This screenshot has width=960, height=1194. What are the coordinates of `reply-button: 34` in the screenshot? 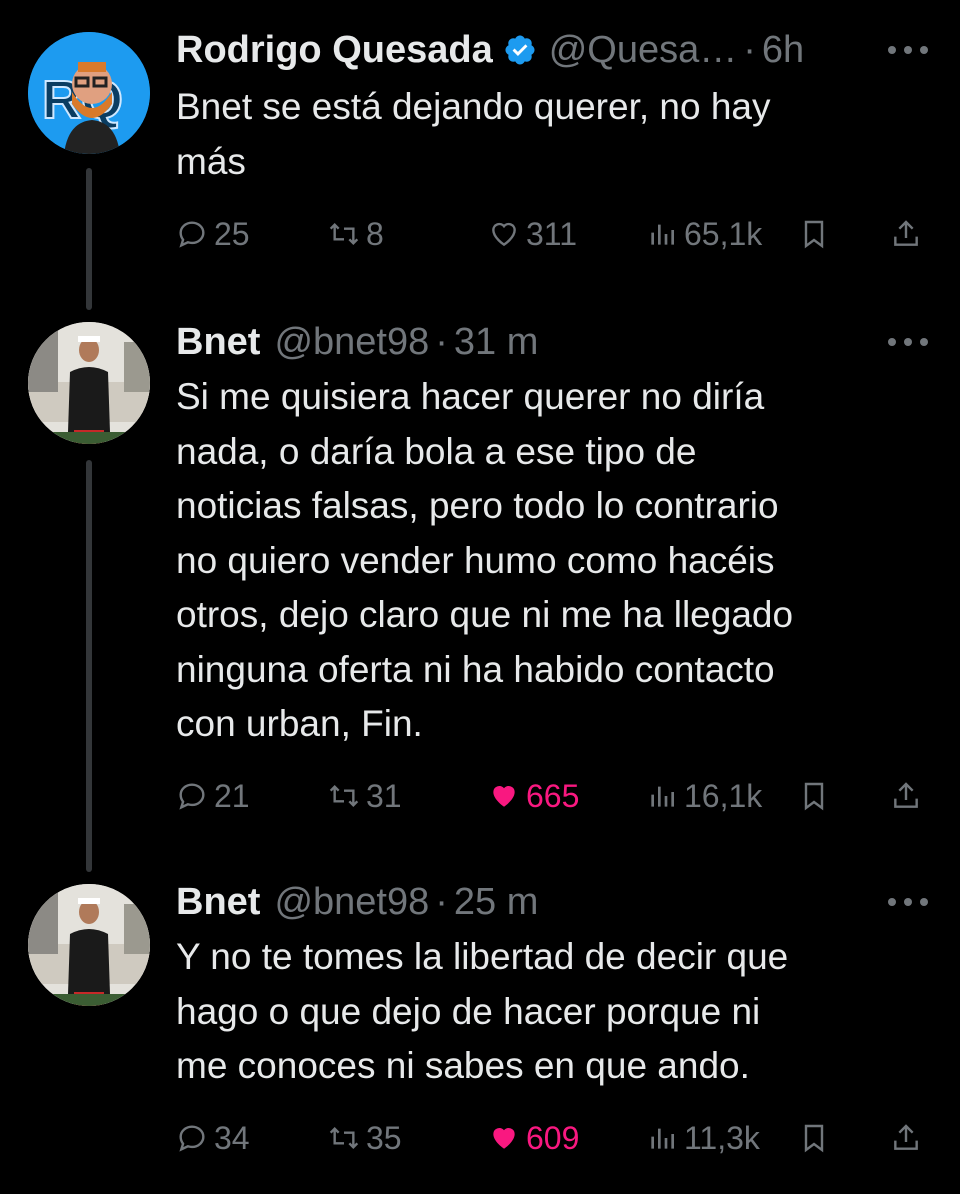 It's located at (213, 1138).